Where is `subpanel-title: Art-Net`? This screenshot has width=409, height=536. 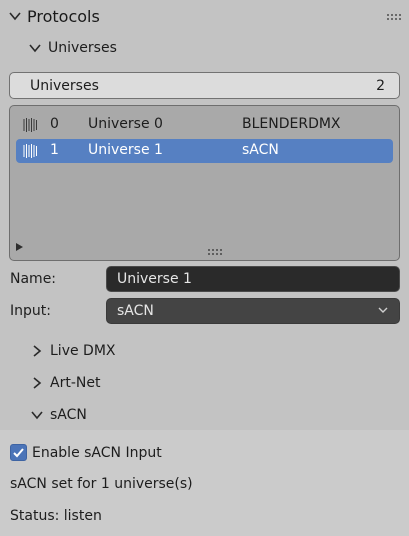 subpanel-title: Art-Net is located at coordinates (75, 383).